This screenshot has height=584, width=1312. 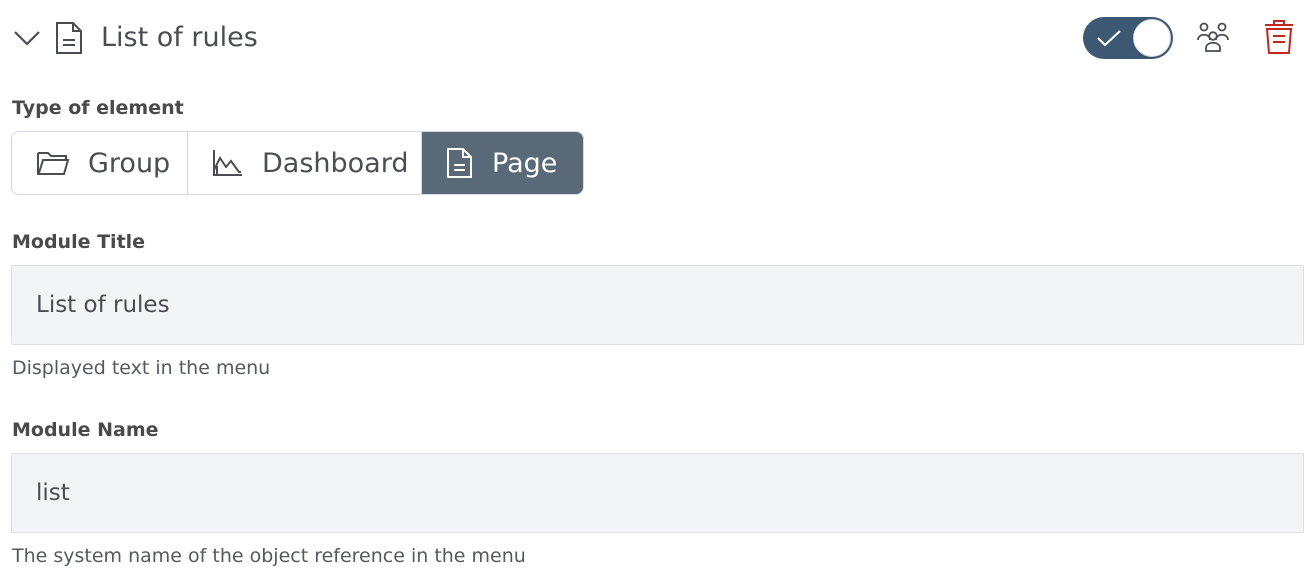 What do you see at coordinates (53, 163) in the screenshot?
I see `folder-icon` at bounding box center [53, 163].